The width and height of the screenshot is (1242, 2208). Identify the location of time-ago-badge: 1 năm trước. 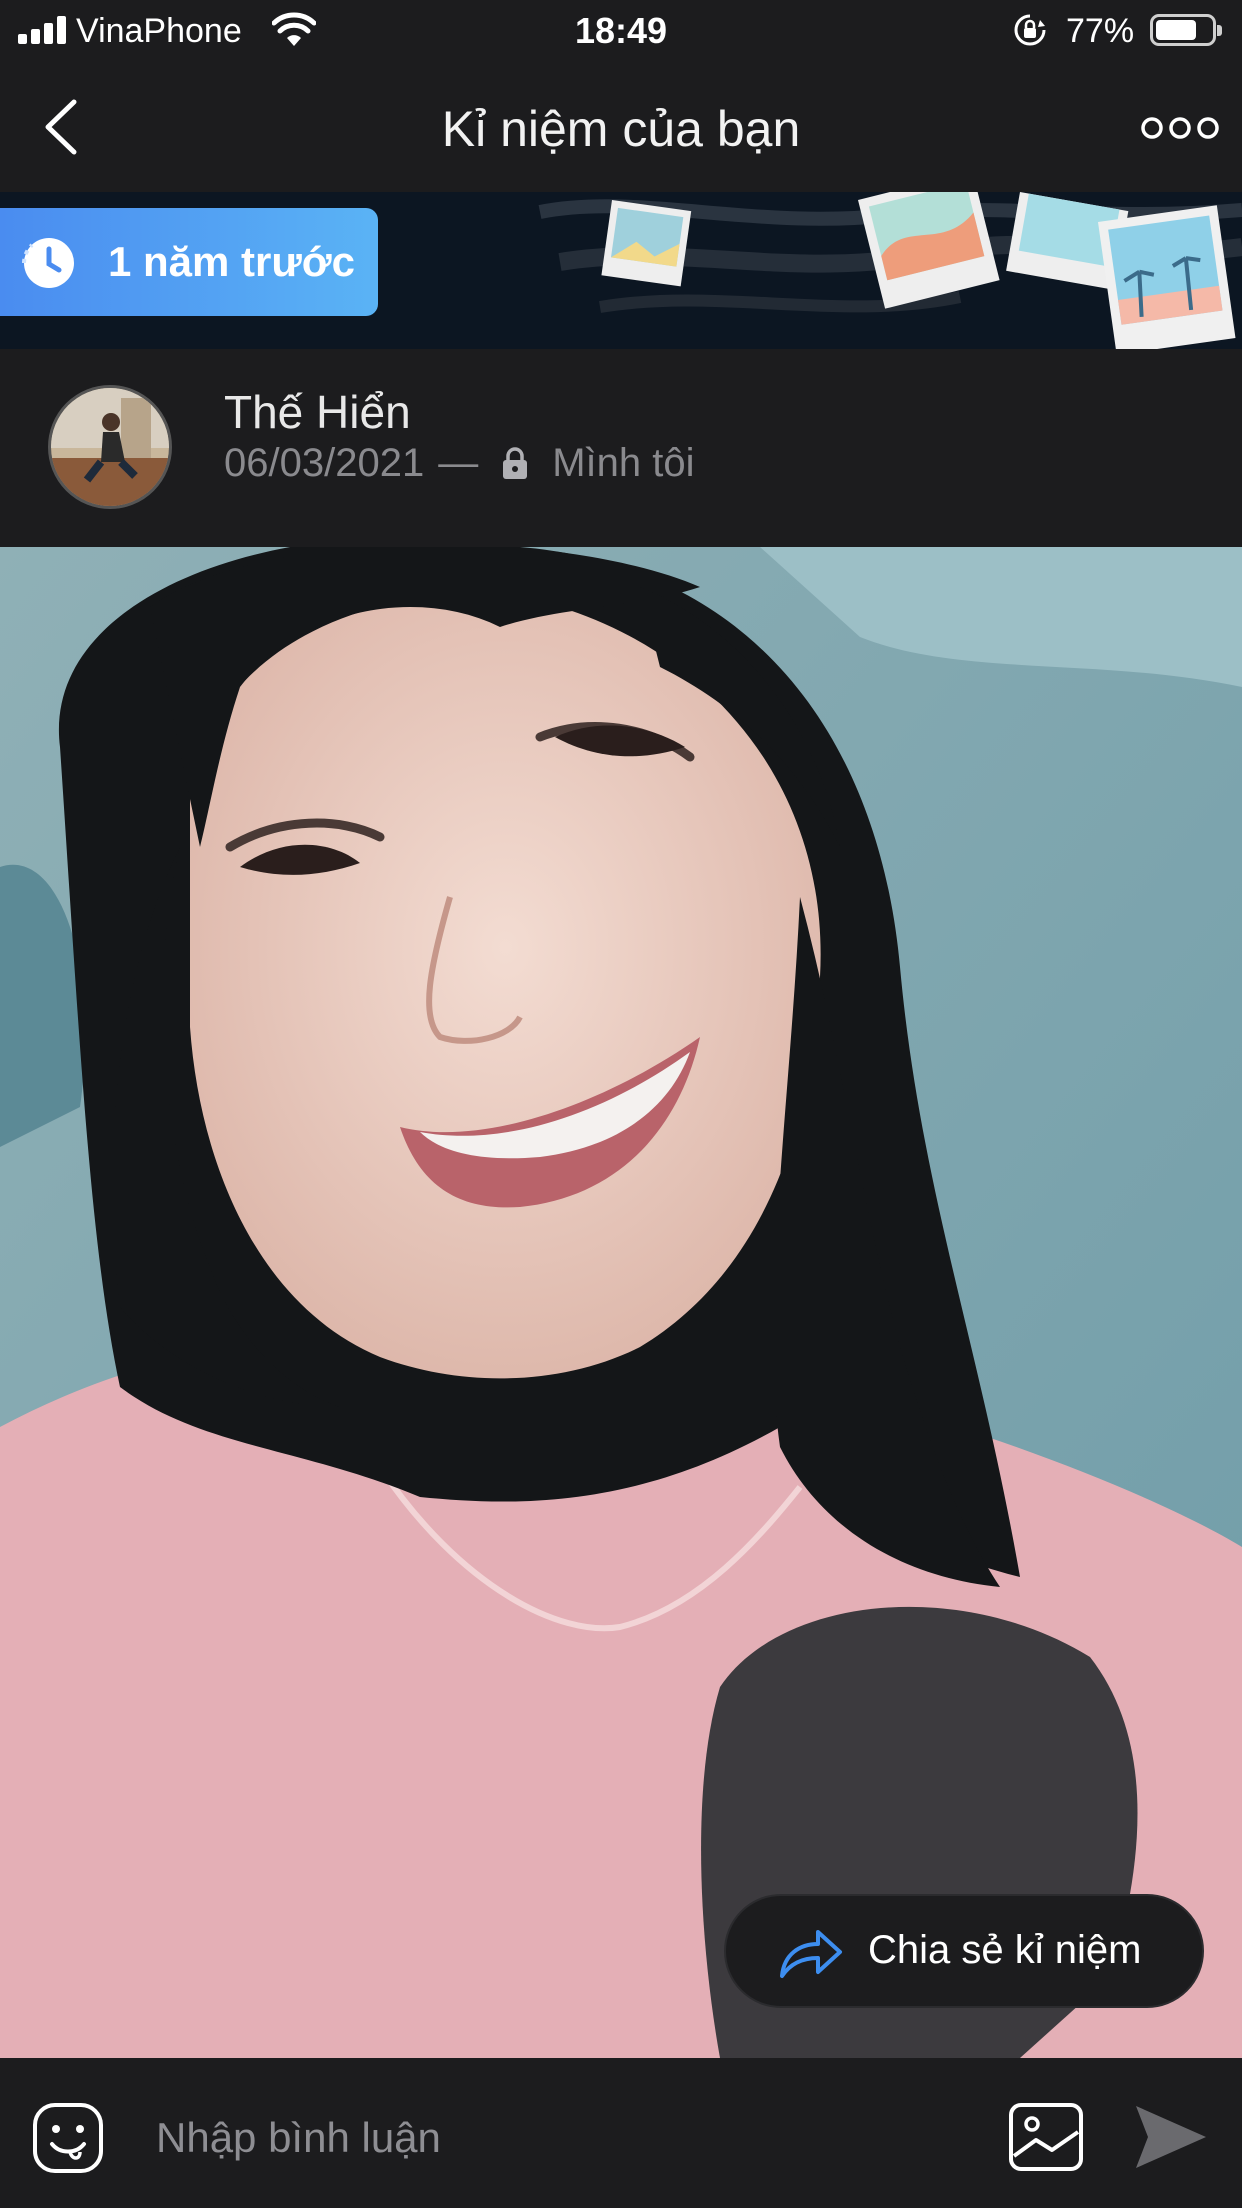
(189, 262).